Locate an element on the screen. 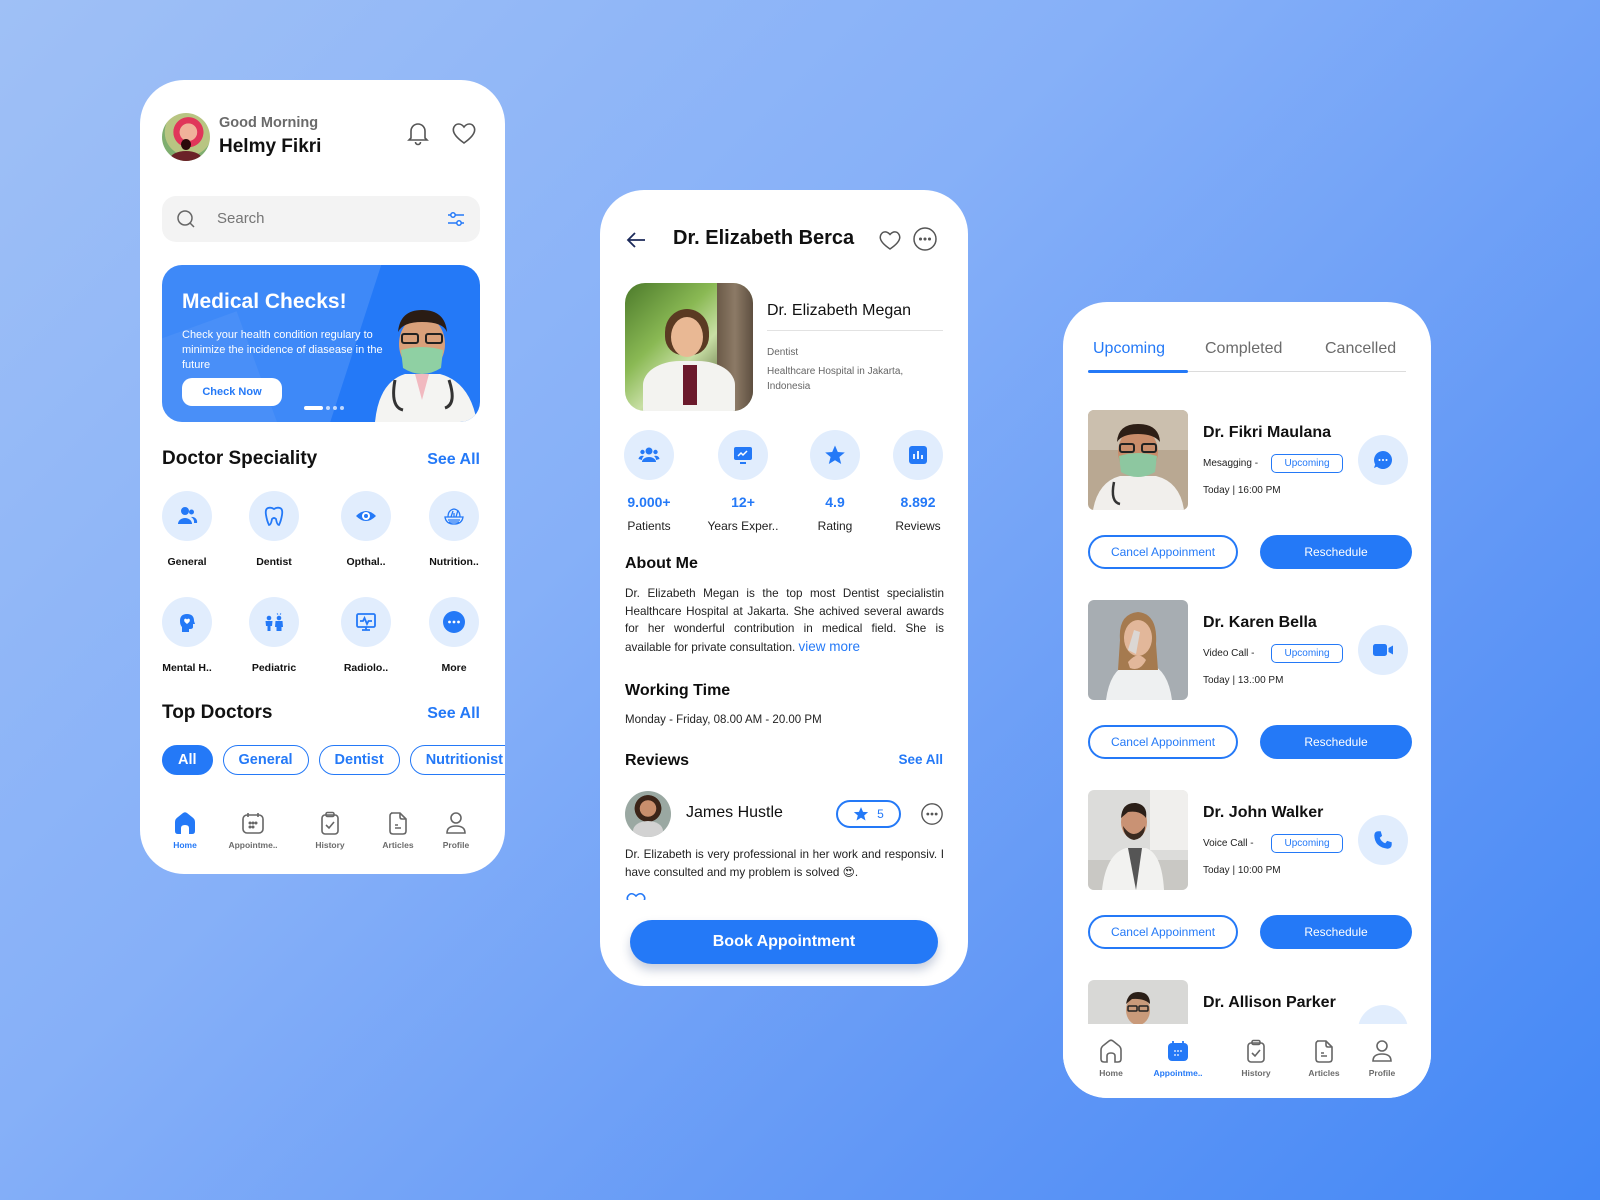 This screenshot has width=1600, height=1200. doctor-name: Dr. Allison Parker is located at coordinates (1269, 1002).